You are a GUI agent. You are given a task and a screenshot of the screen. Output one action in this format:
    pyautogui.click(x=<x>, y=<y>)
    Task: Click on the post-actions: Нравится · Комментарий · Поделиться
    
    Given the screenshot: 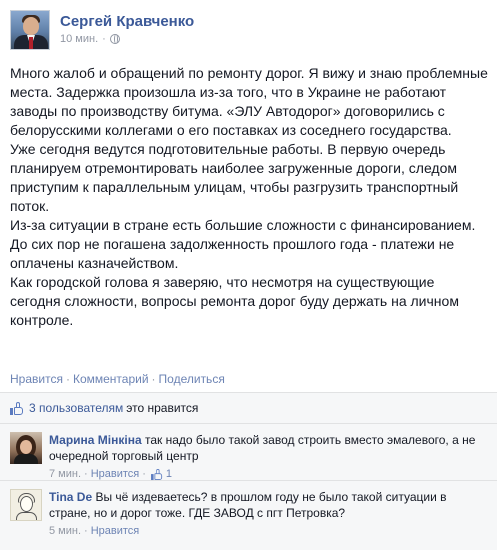 What is the action you would take?
    pyautogui.click(x=117, y=379)
    